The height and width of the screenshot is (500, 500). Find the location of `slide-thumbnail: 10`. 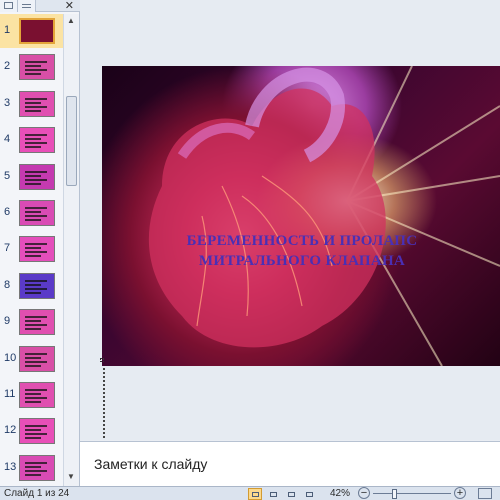

slide-thumbnail: 10 is located at coordinates (31, 359).